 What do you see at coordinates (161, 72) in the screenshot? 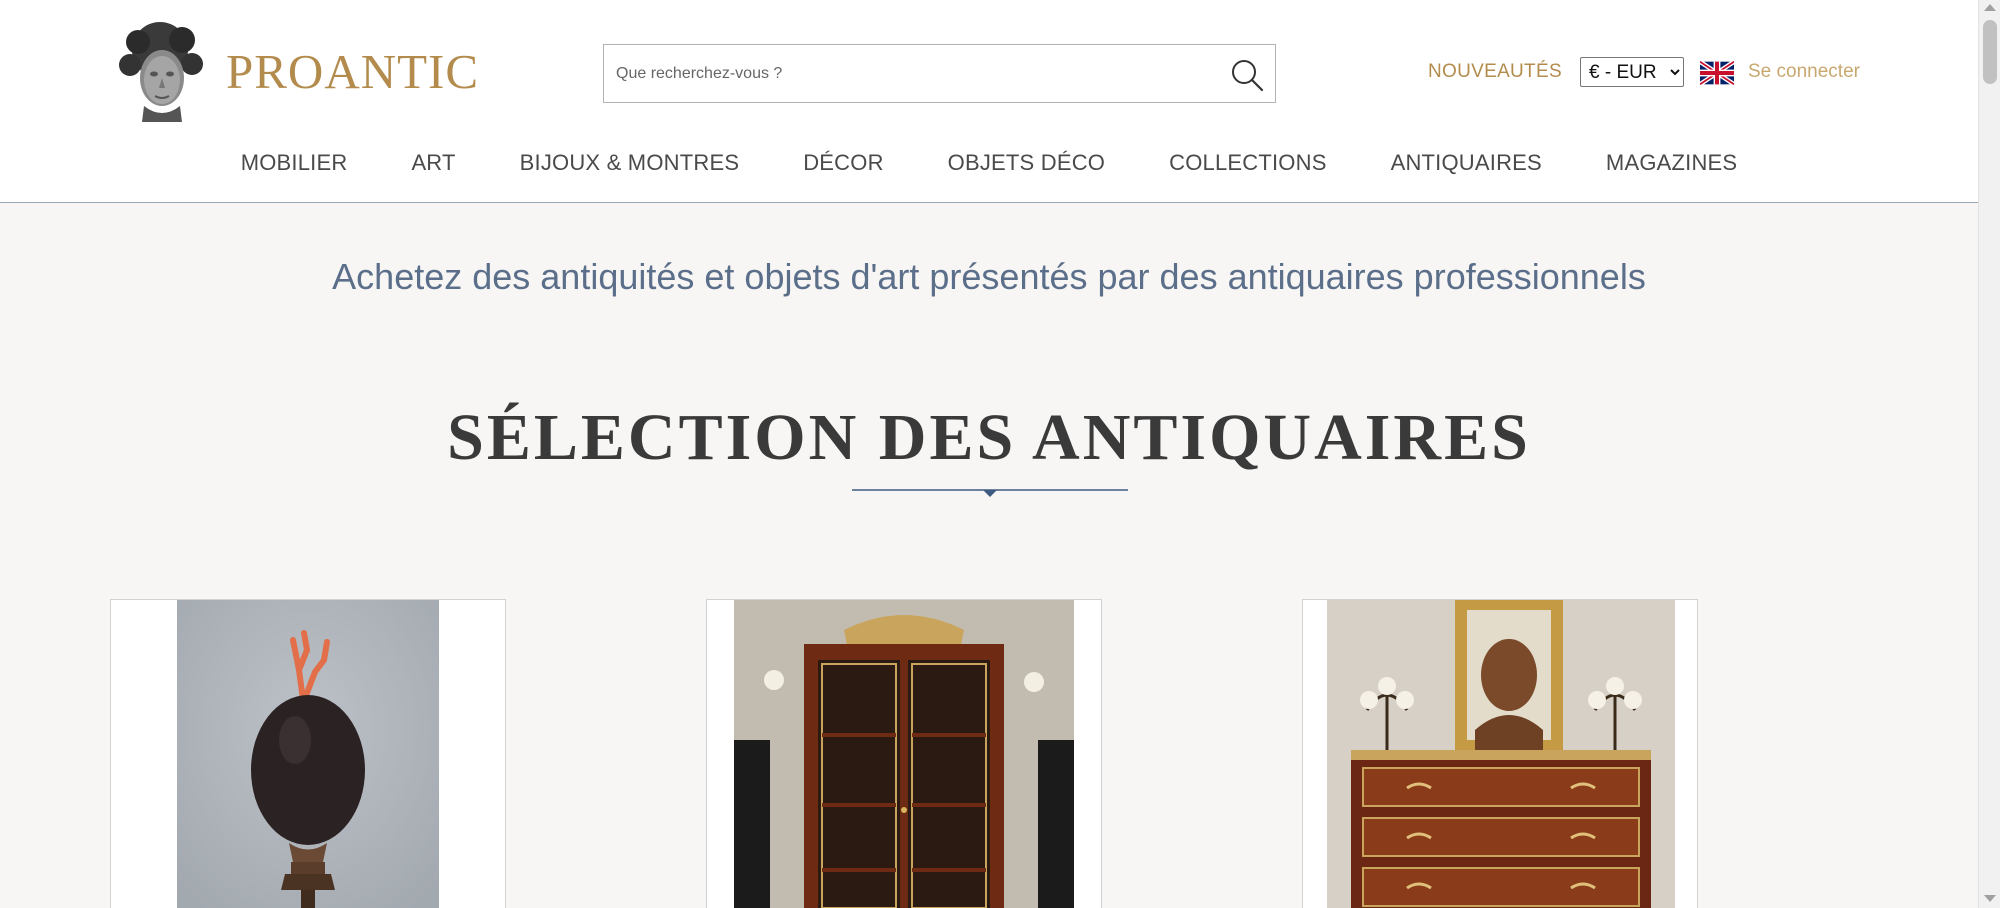
I see `sculpted-head-logo-icon` at bounding box center [161, 72].